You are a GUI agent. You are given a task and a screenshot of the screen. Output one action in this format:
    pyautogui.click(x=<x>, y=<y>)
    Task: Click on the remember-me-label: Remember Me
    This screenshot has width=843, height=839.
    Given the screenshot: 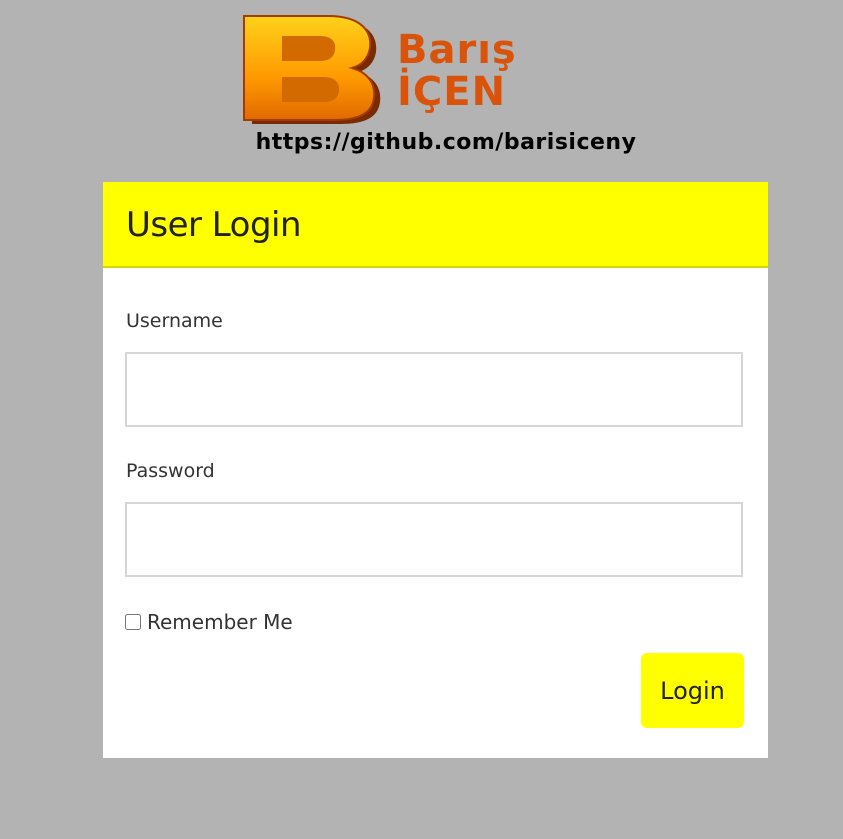 What is the action you would take?
    pyautogui.click(x=220, y=622)
    